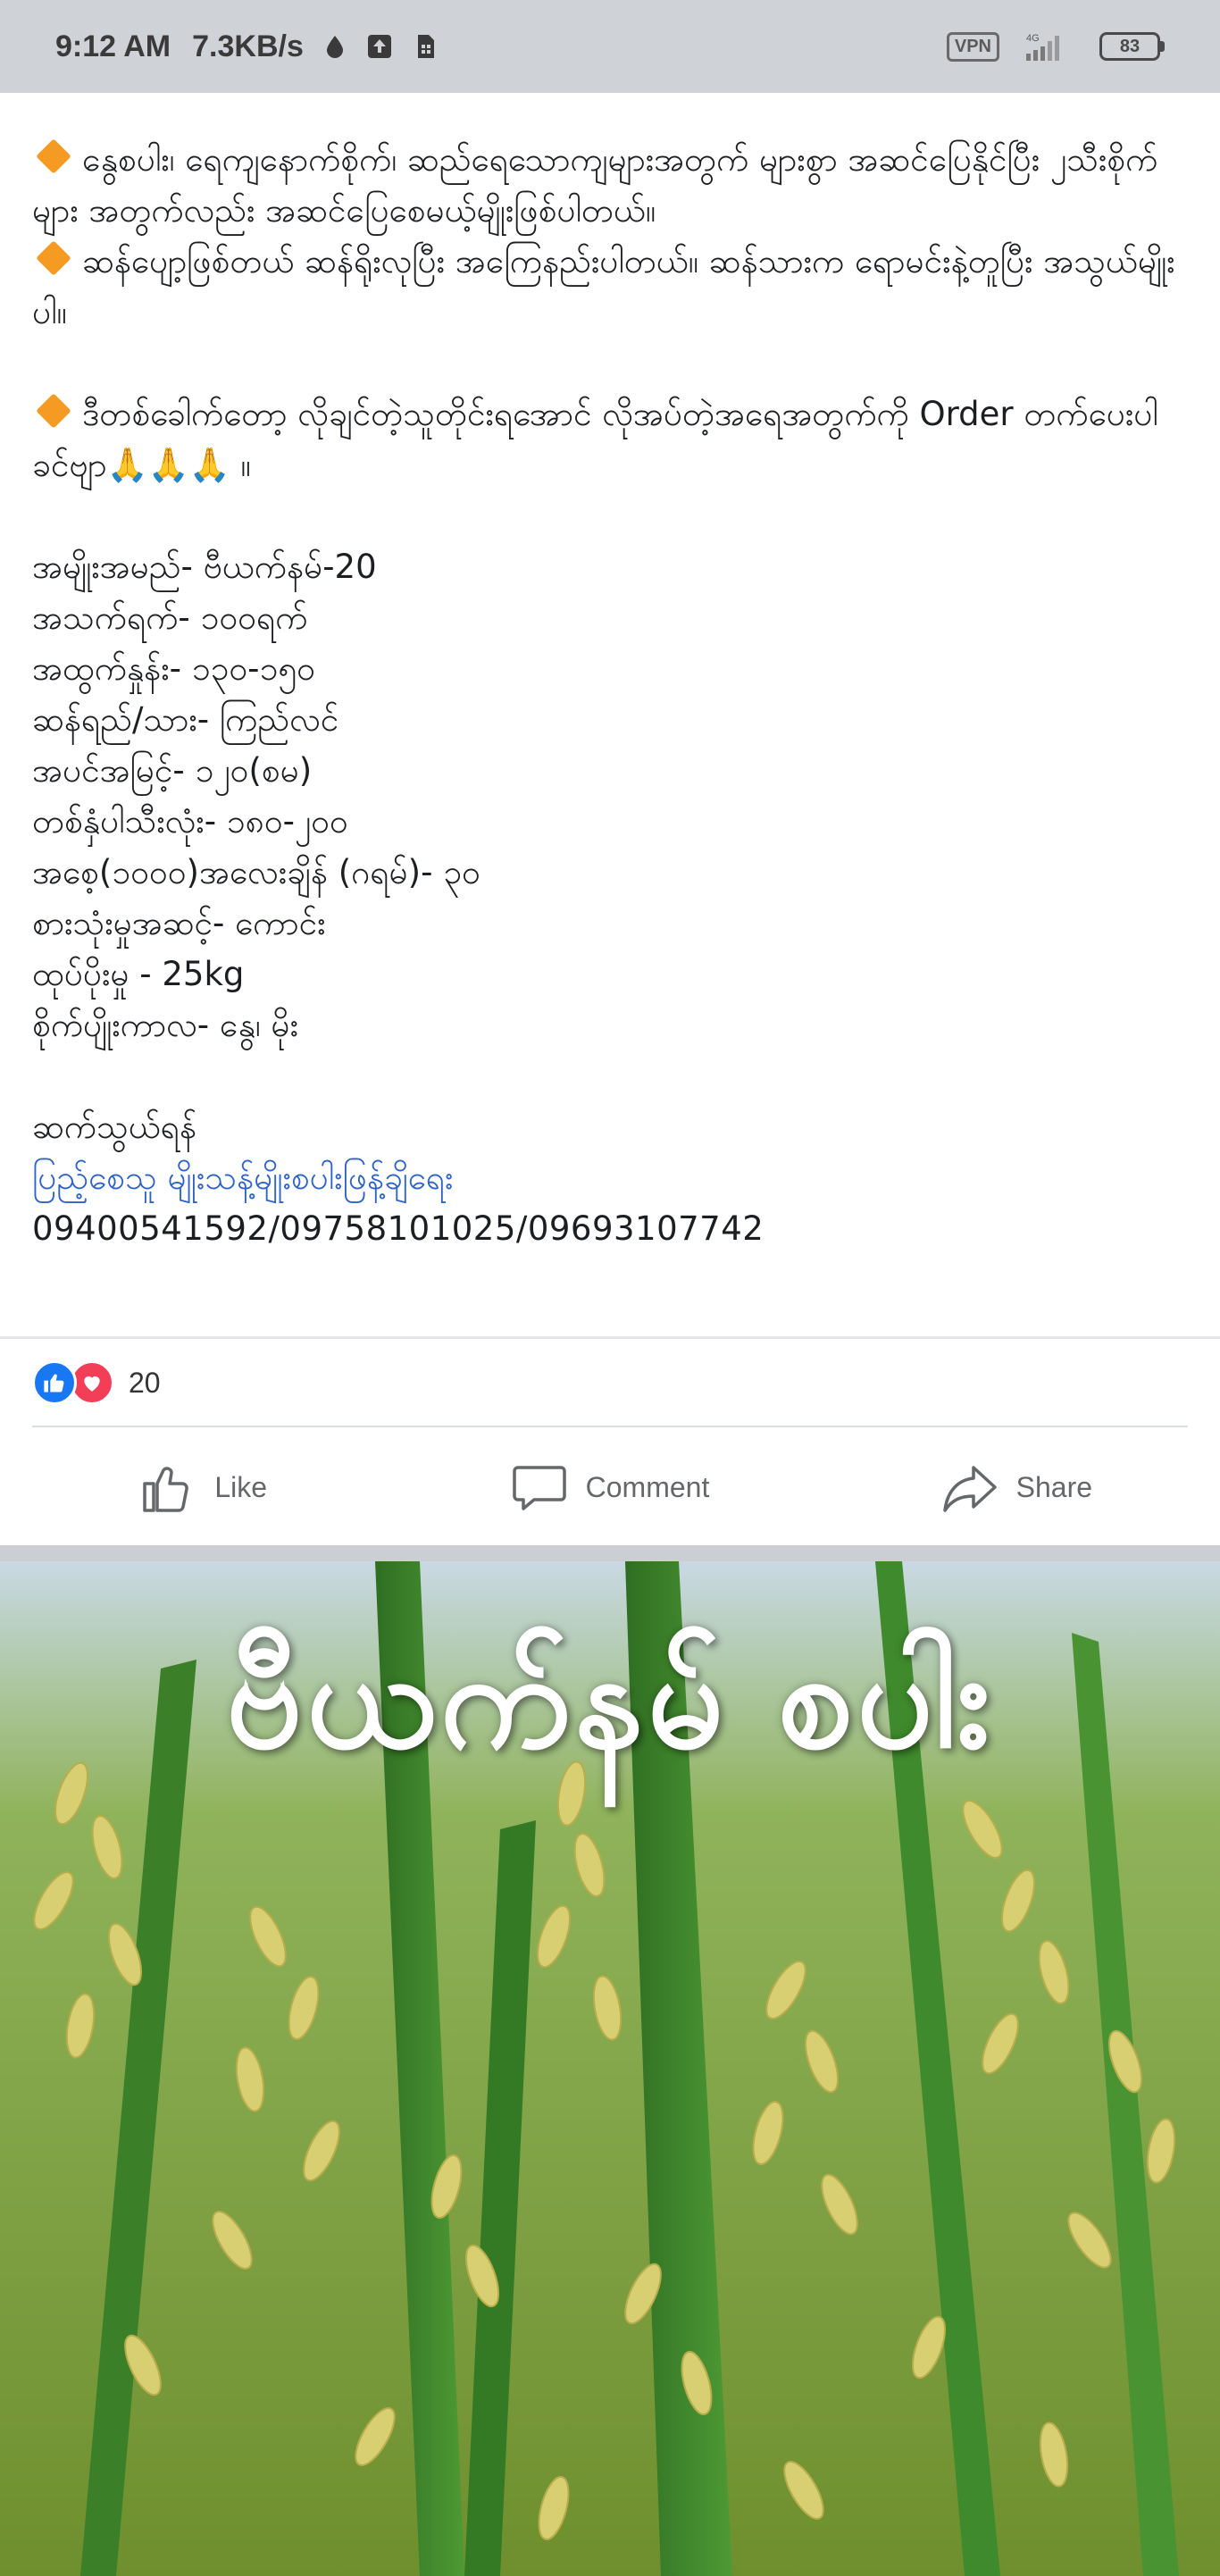  Describe the element at coordinates (170, 618) in the screenshot. I see `spec-line: အသက်ရက်- ၁၀၀ရက်` at that location.